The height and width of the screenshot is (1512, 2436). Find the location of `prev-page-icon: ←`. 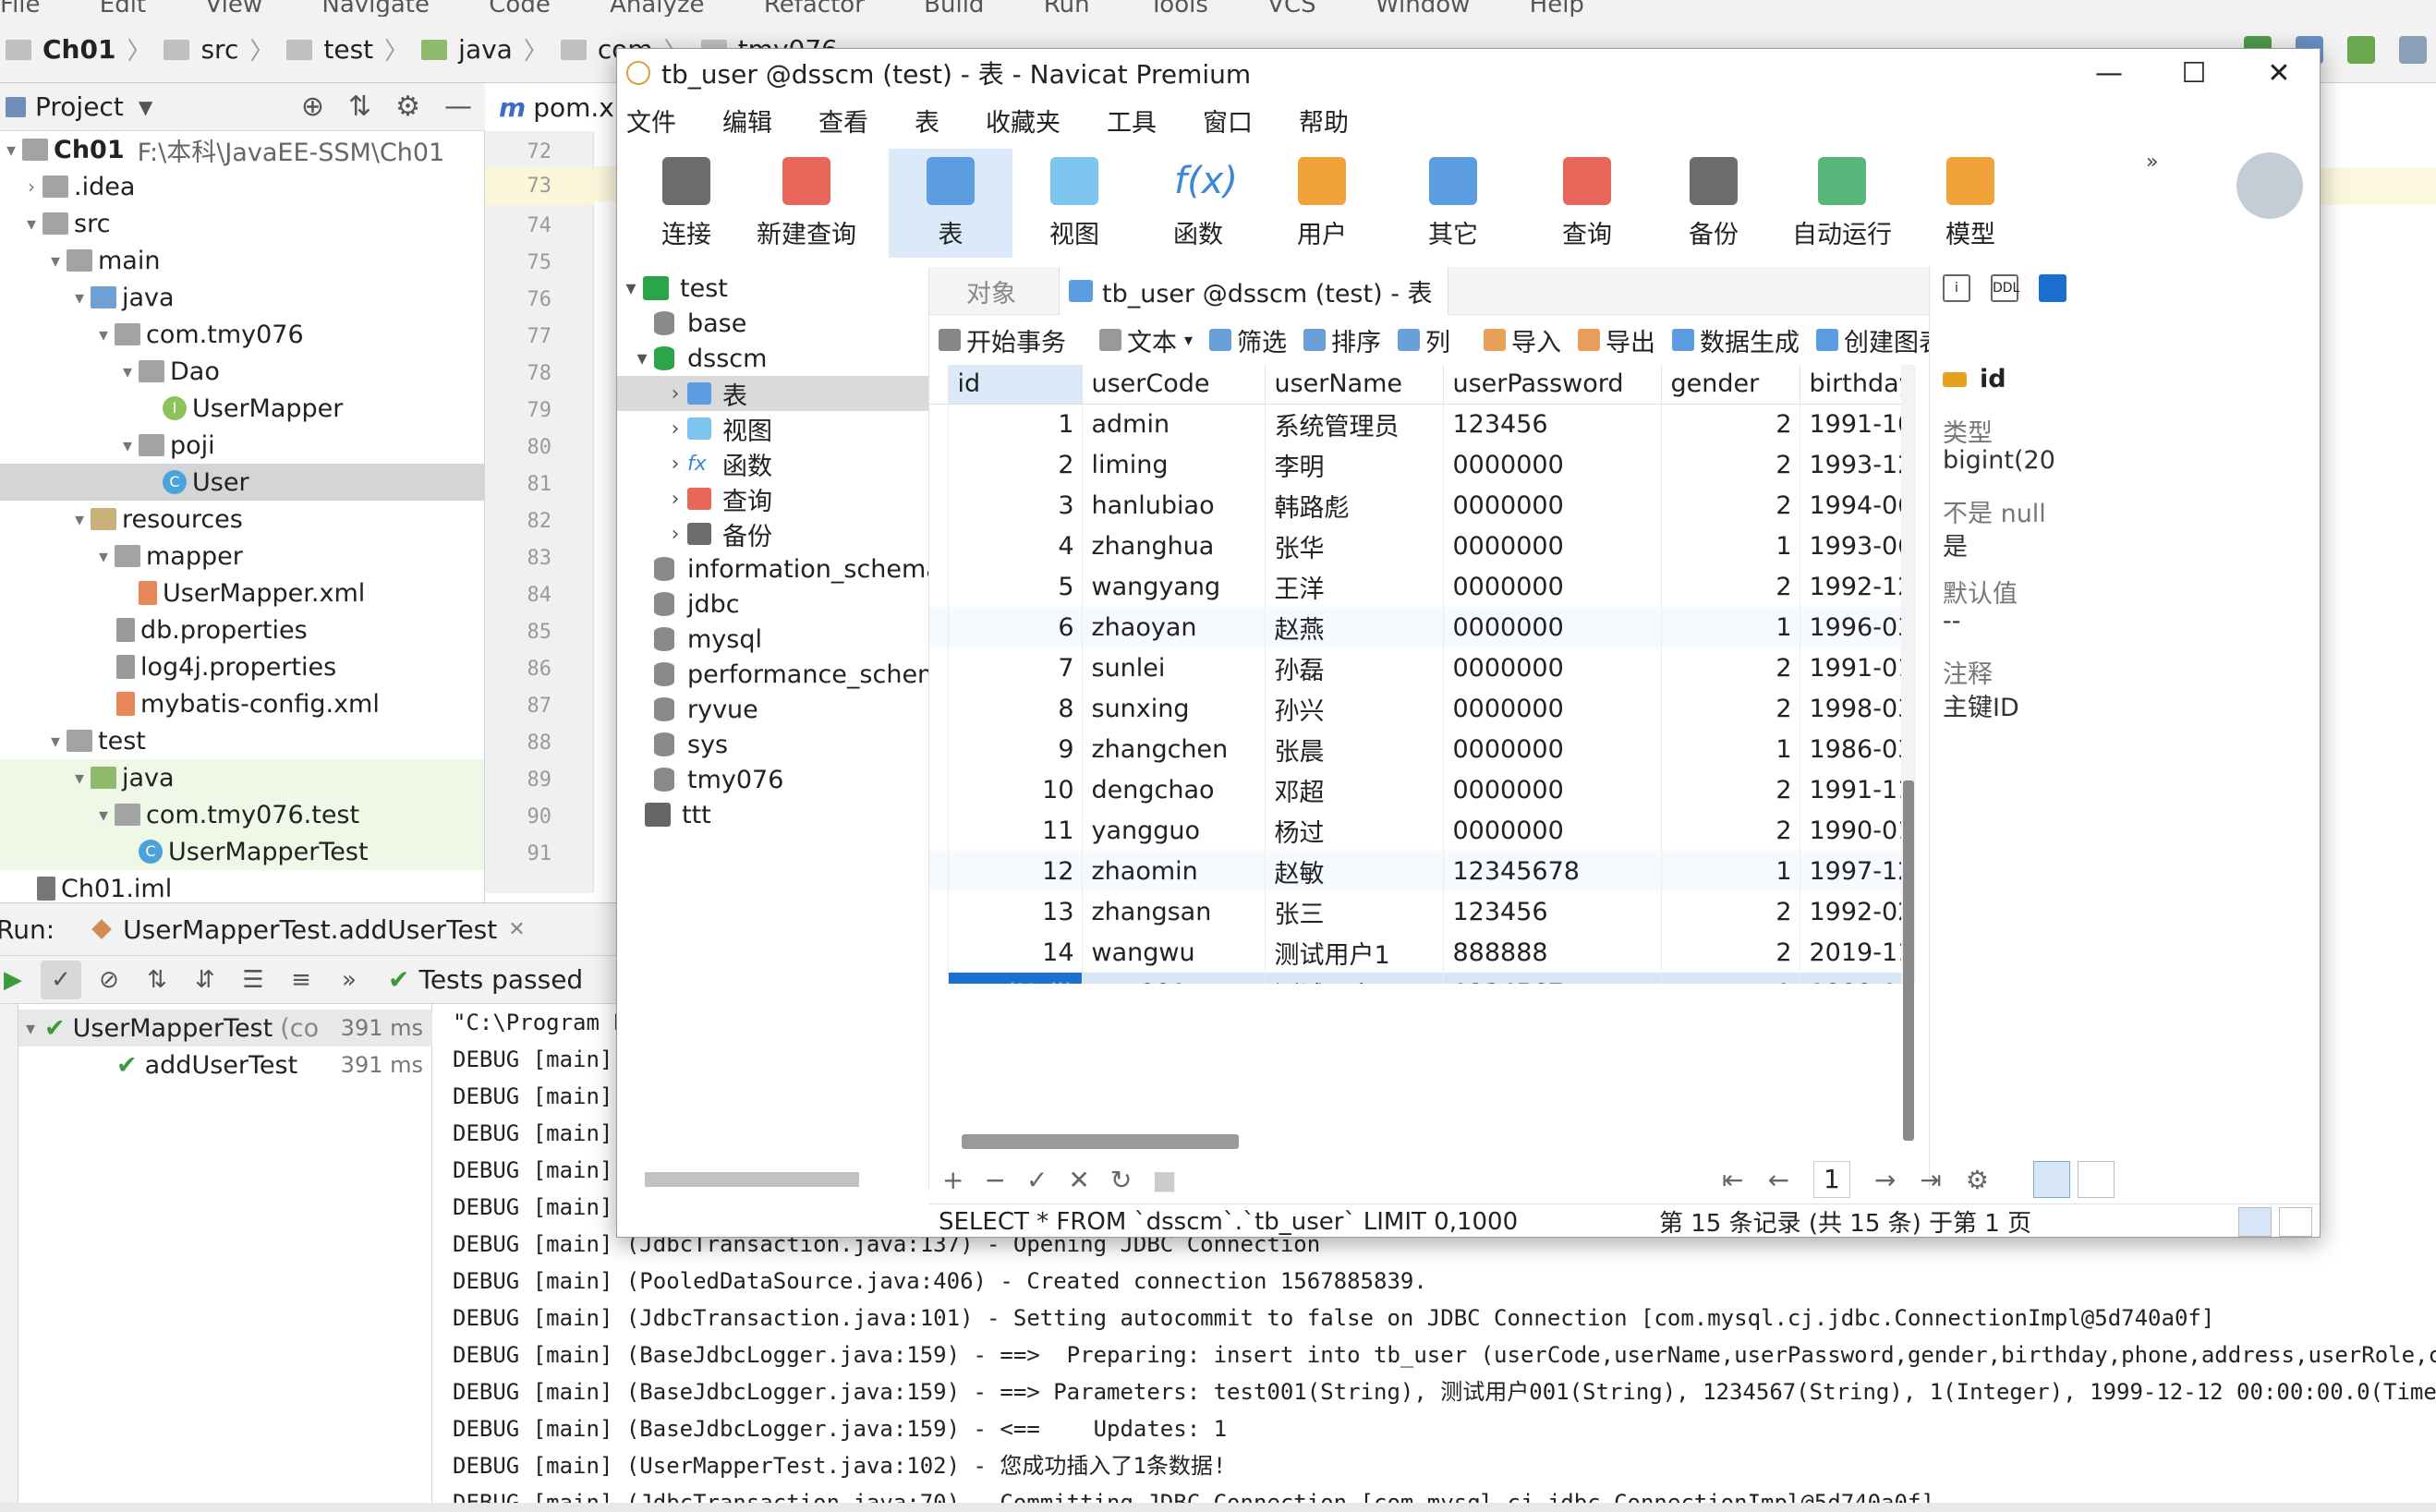

prev-page-icon: ← is located at coordinates (1777, 1180).